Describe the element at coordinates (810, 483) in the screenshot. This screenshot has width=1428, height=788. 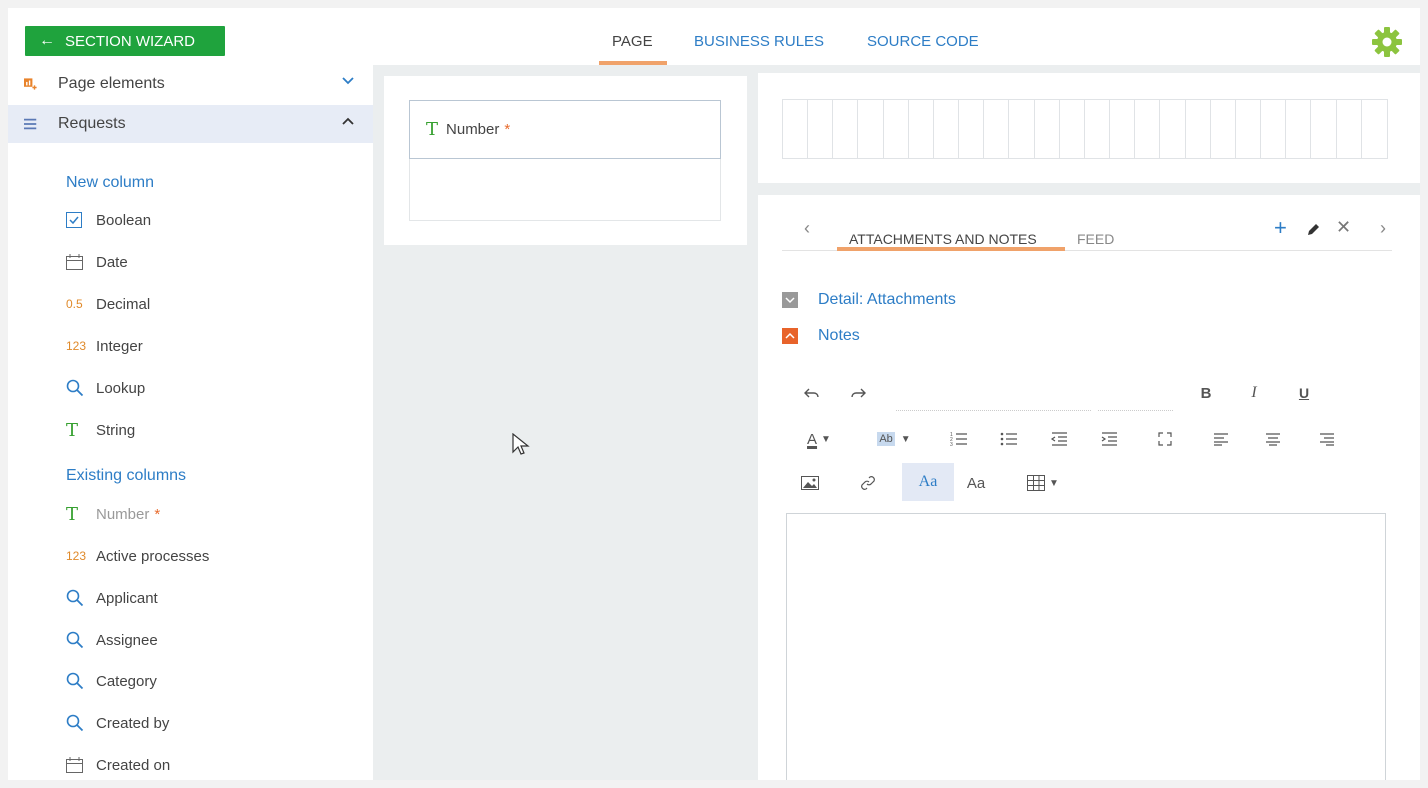
I see `image-icon` at that location.